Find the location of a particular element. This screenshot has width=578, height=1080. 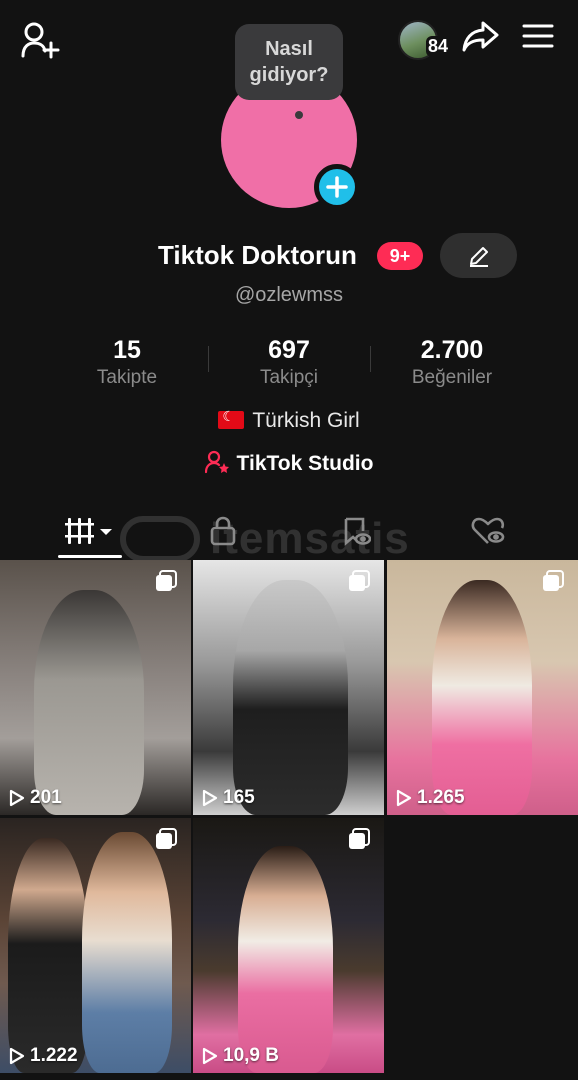

lock-icon is located at coordinates (223, 531).